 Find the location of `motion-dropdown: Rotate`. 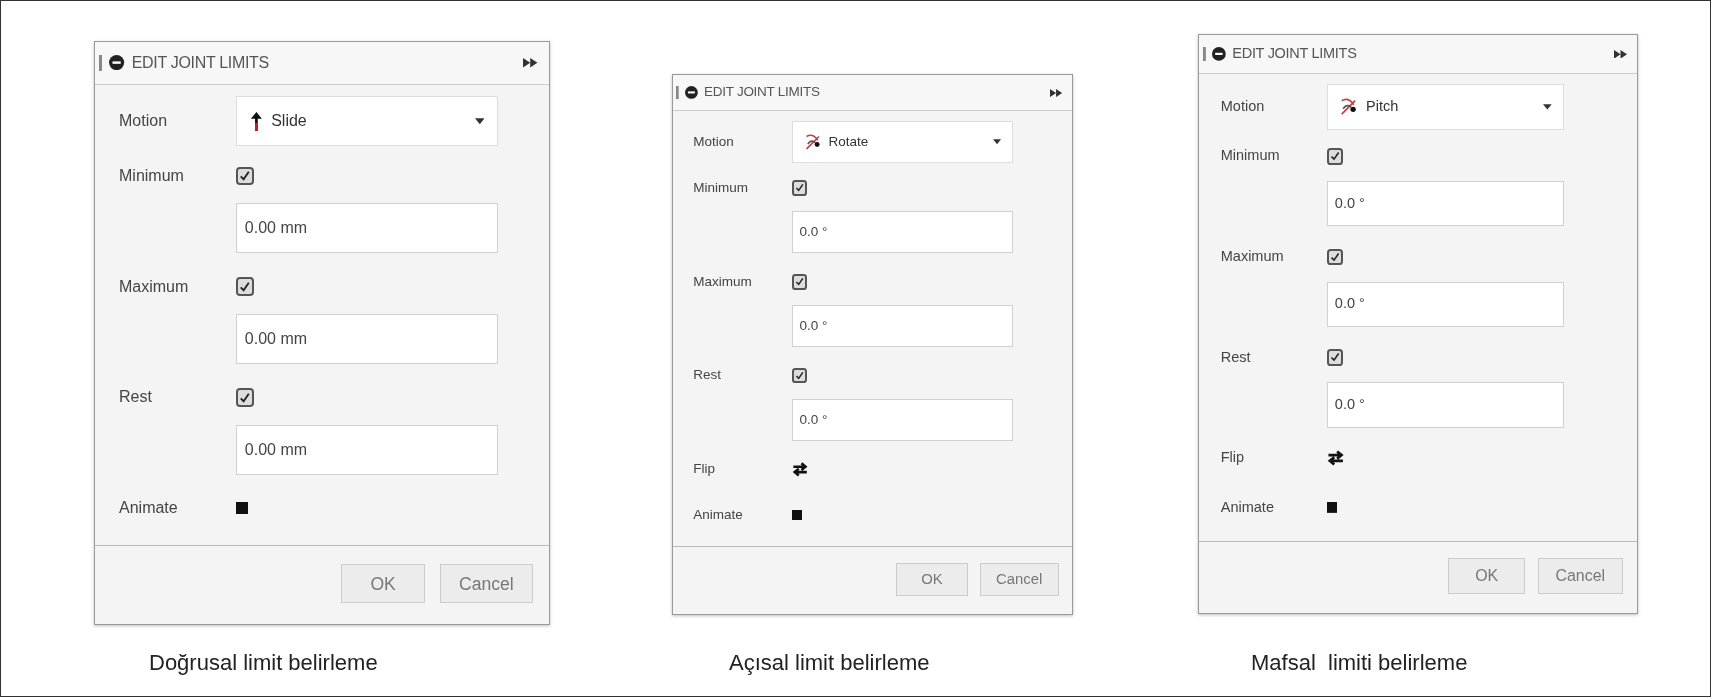

motion-dropdown: Rotate is located at coordinates (902, 142).